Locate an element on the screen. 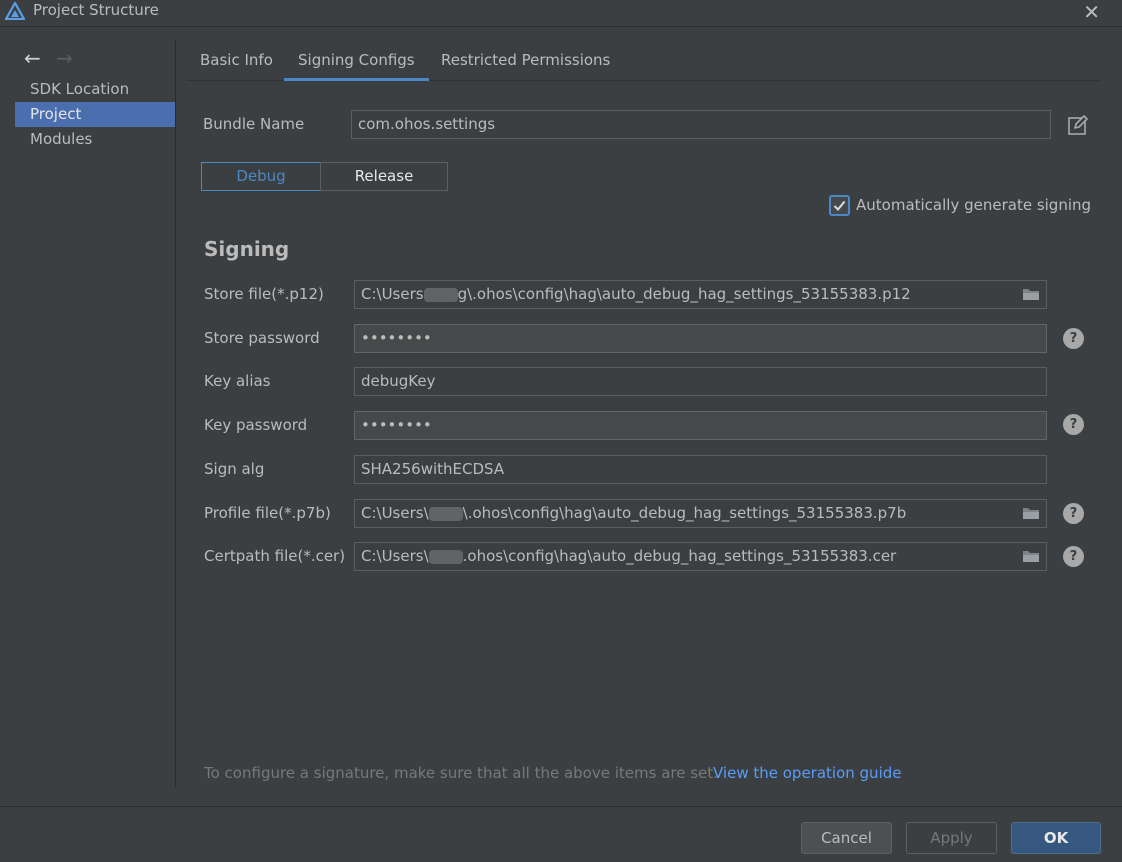 The width and height of the screenshot is (1122, 862). edit-icon is located at coordinates (1078, 125).